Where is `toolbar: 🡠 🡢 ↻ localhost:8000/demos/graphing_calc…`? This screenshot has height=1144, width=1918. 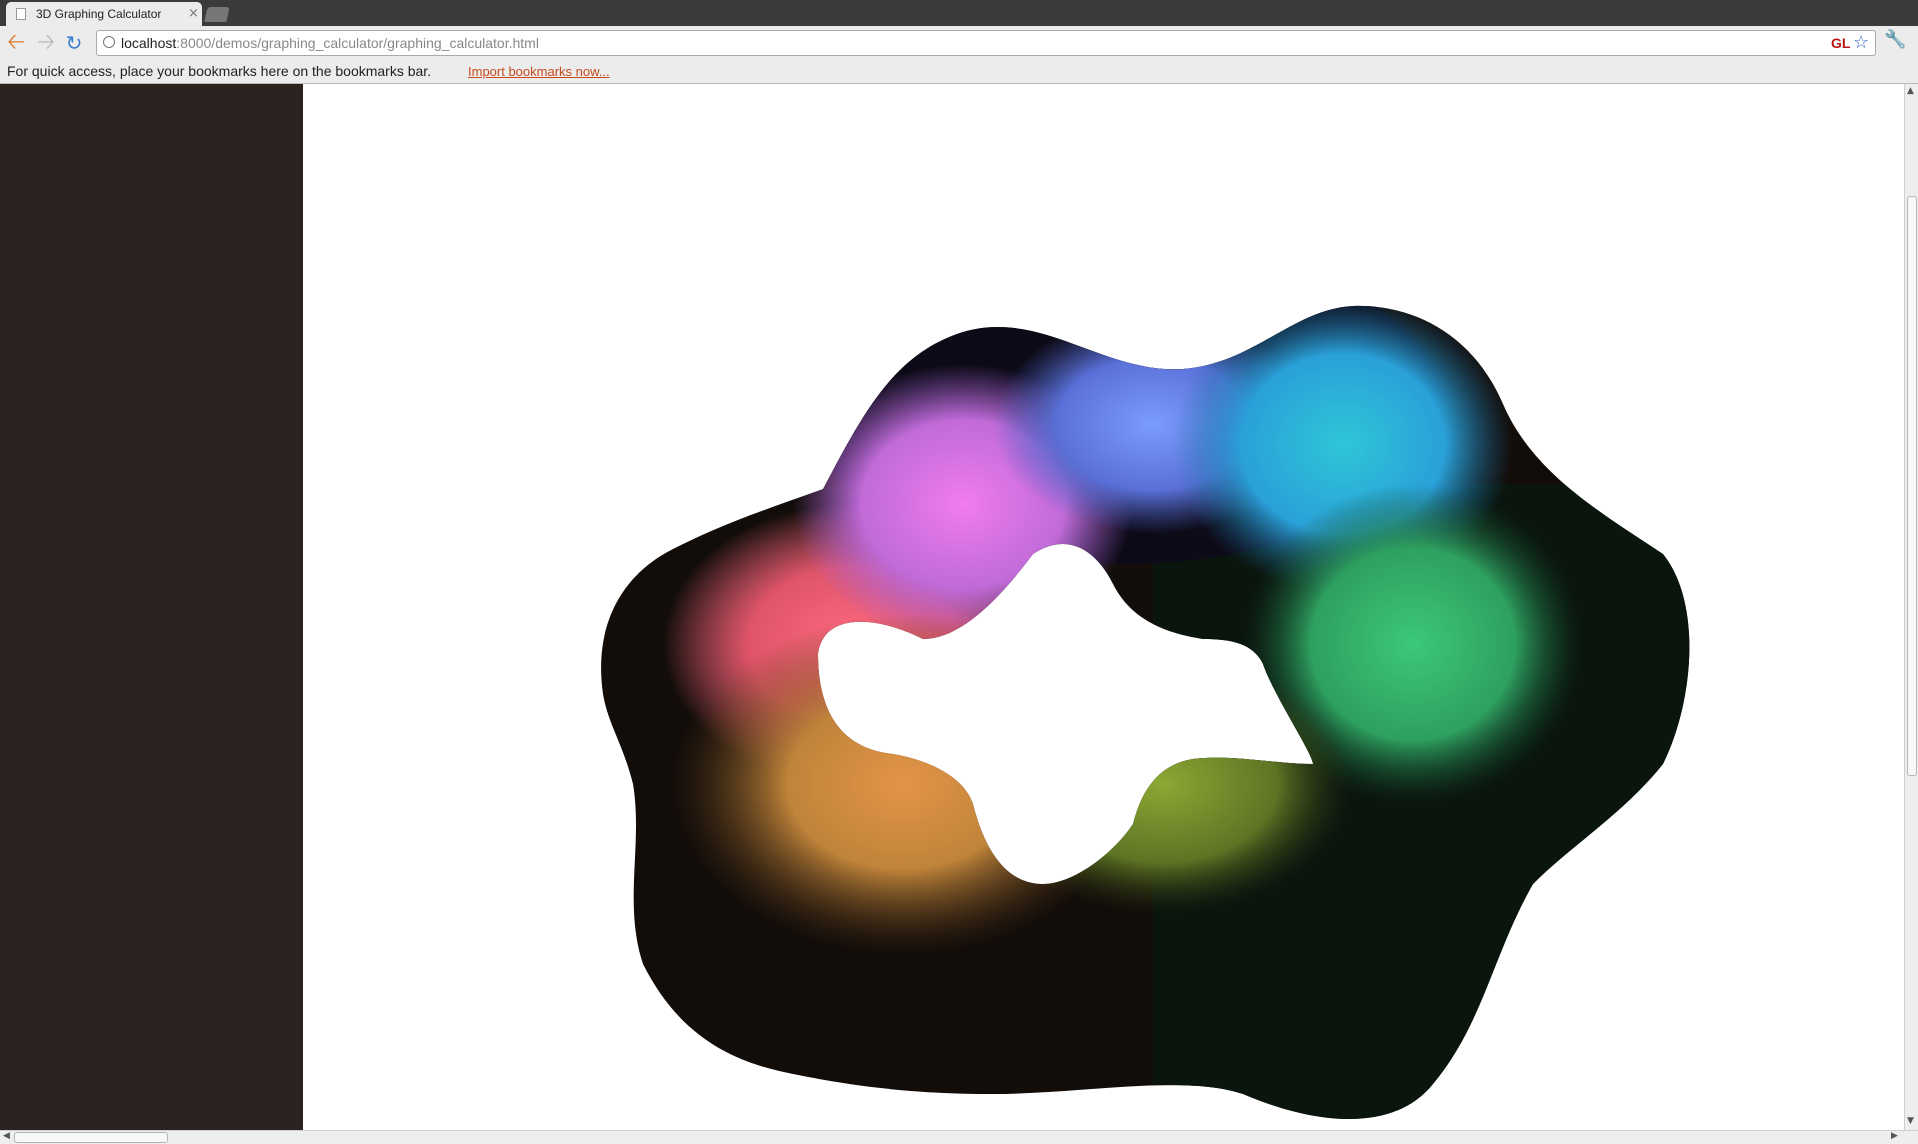
toolbar: 🡠 🡢 ↻ localhost:8000/demos/graphing_calc… is located at coordinates (959, 43).